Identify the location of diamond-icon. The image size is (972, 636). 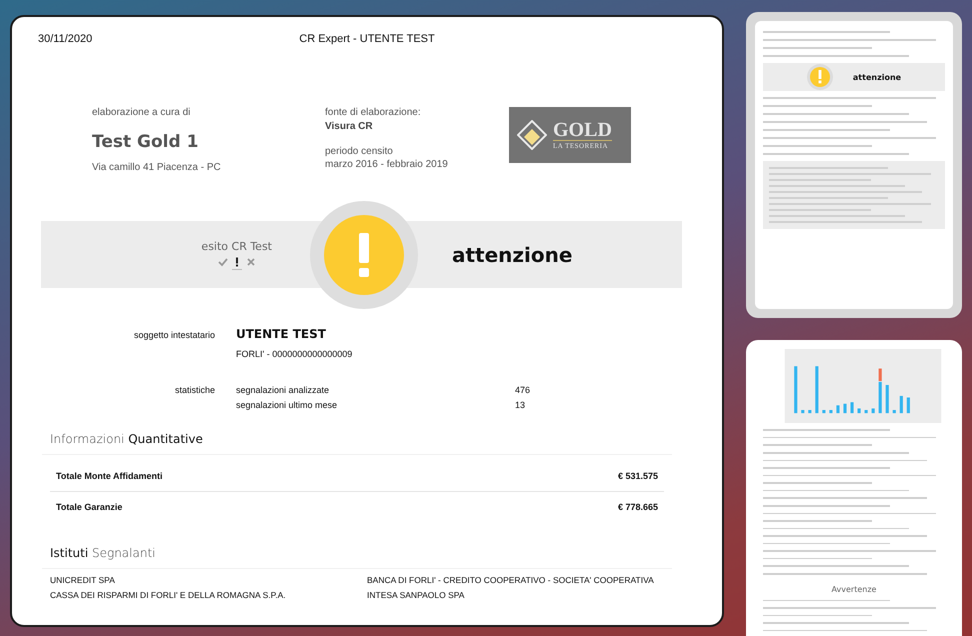
(532, 135).